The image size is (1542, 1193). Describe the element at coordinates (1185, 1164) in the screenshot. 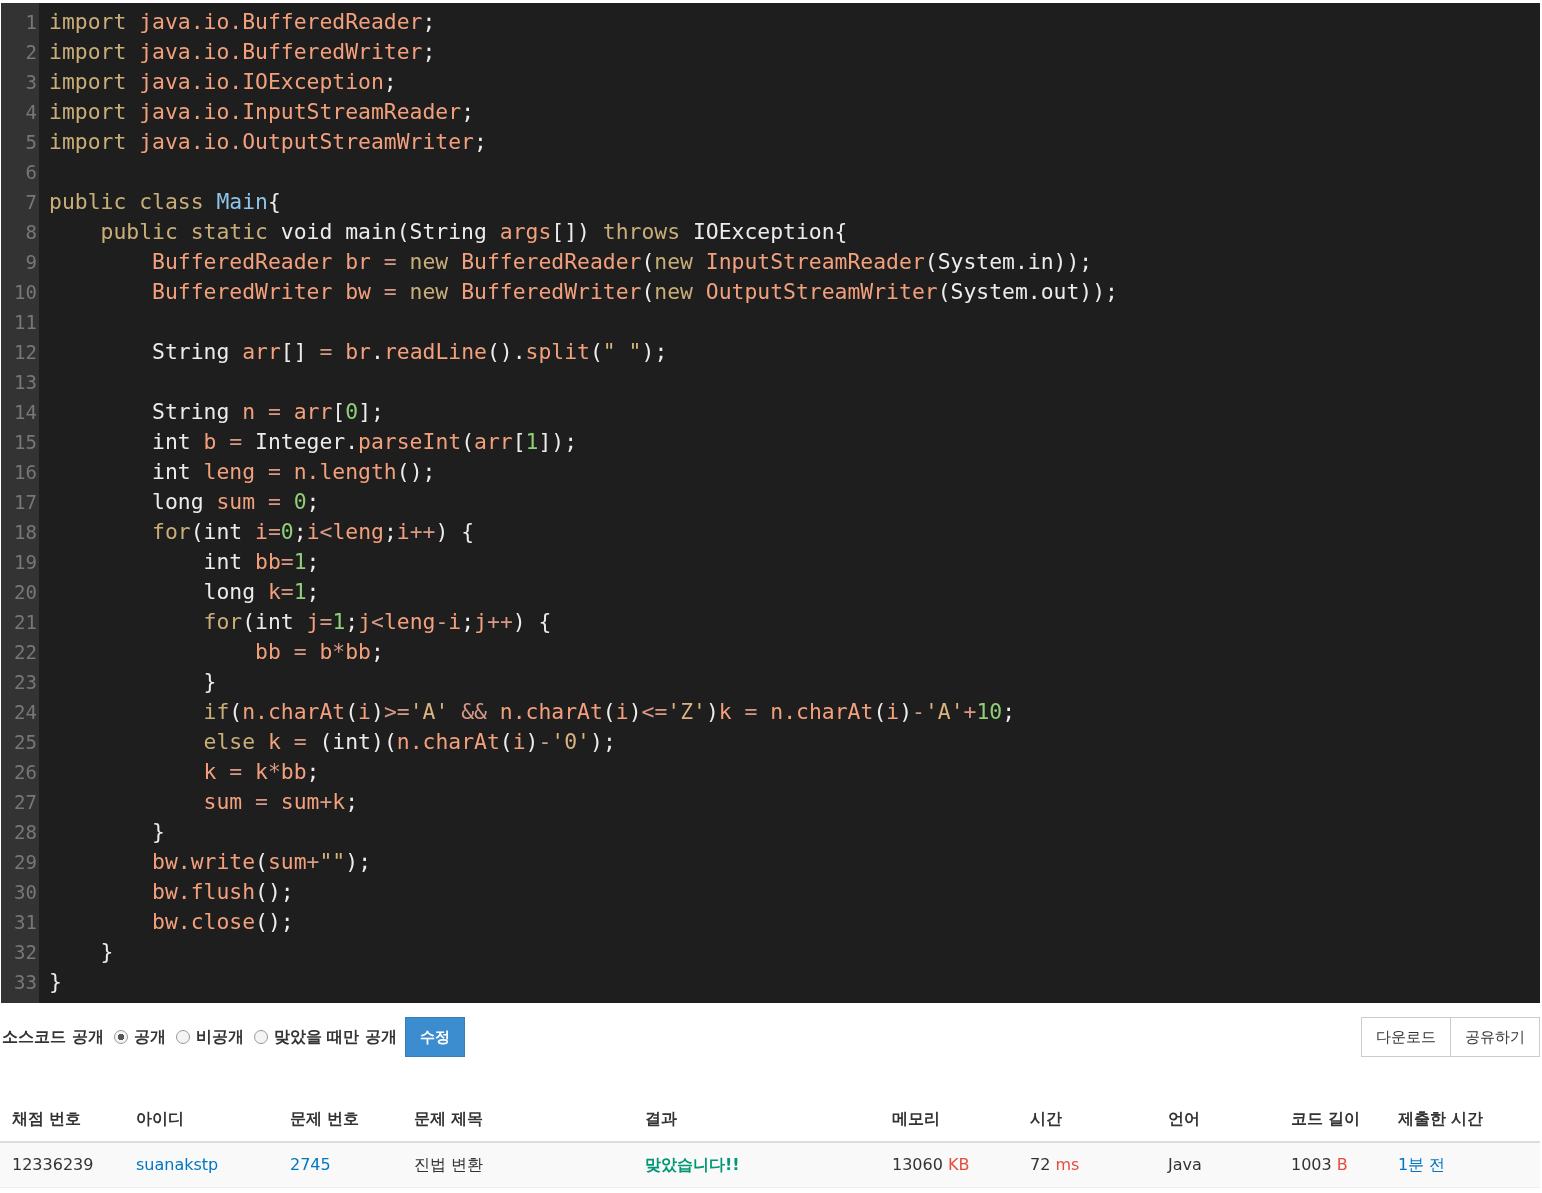

I see `cell-text: Java` at that location.